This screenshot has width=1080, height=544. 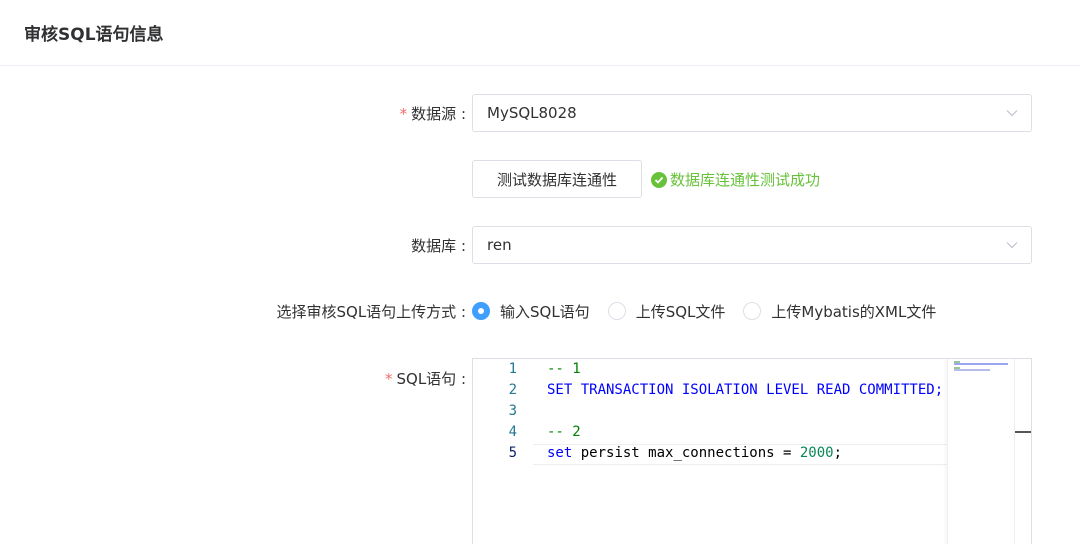 What do you see at coordinates (540, 33) in the screenshot?
I see `page-header: 审核SQL语句信息` at bounding box center [540, 33].